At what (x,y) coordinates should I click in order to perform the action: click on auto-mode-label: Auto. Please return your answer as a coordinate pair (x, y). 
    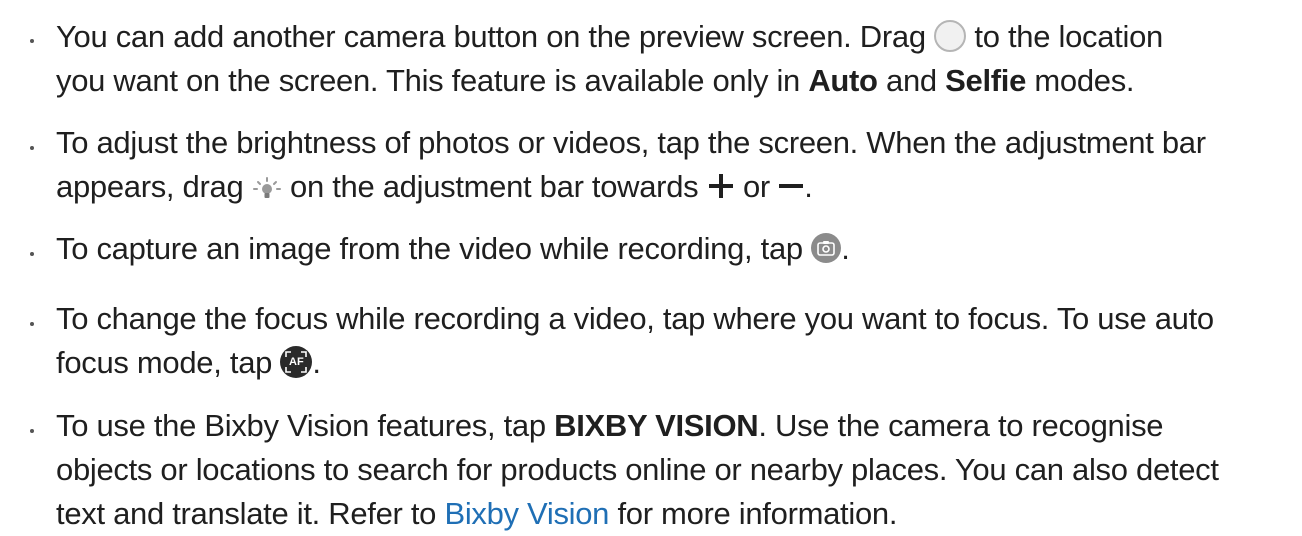
    Looking at the image, I should click on (843, 80).